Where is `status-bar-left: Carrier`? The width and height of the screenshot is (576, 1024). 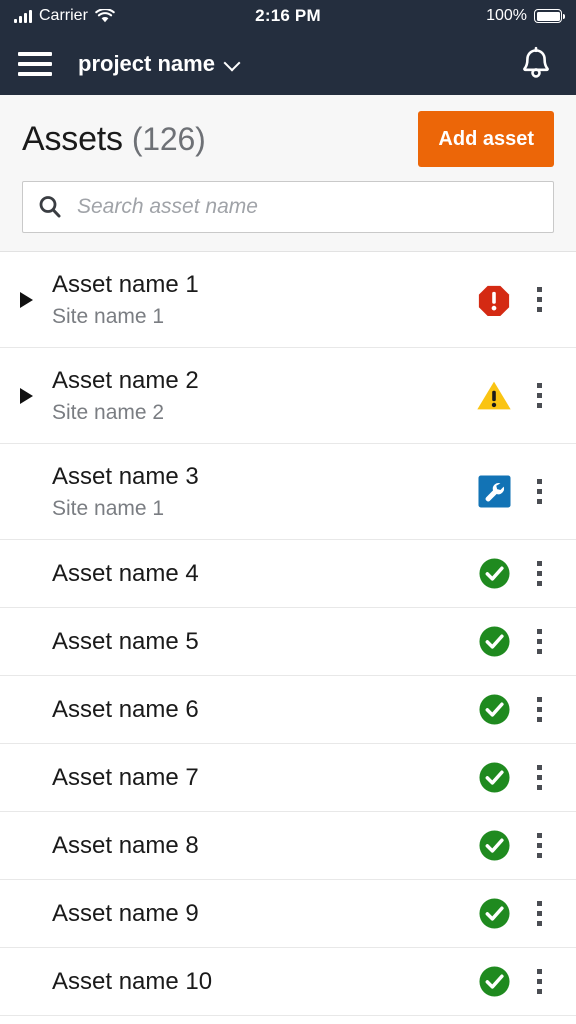
status-bar-left: Carrier is located at coordinates (134, 16).